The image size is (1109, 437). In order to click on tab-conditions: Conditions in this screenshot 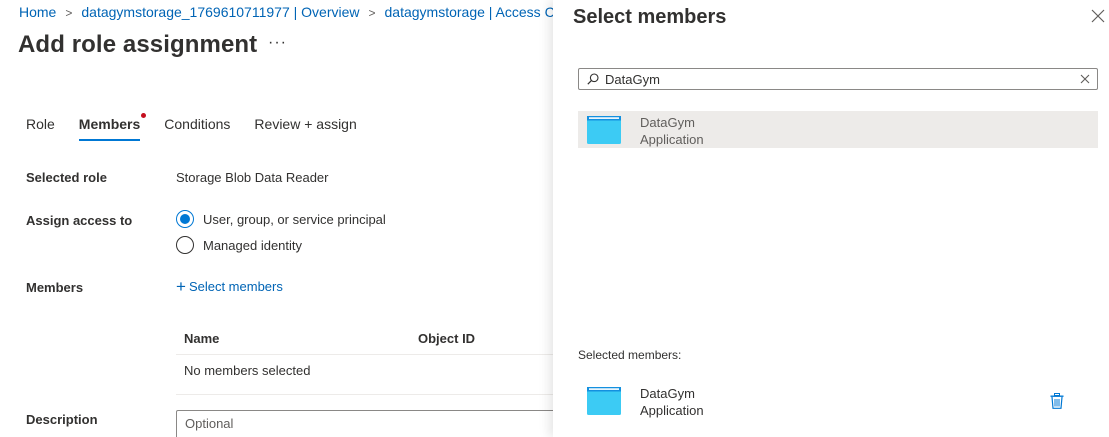, I will do `click(197, 128)`.